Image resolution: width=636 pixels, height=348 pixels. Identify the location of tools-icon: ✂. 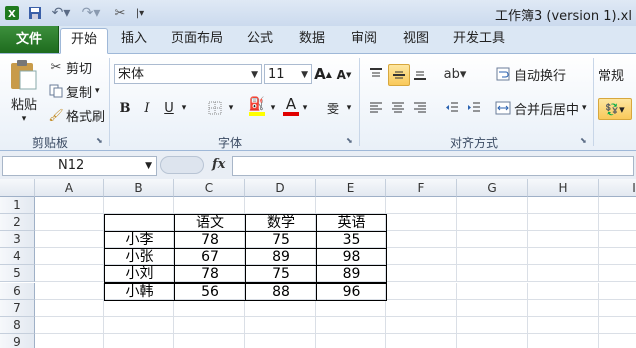
(120, 13).